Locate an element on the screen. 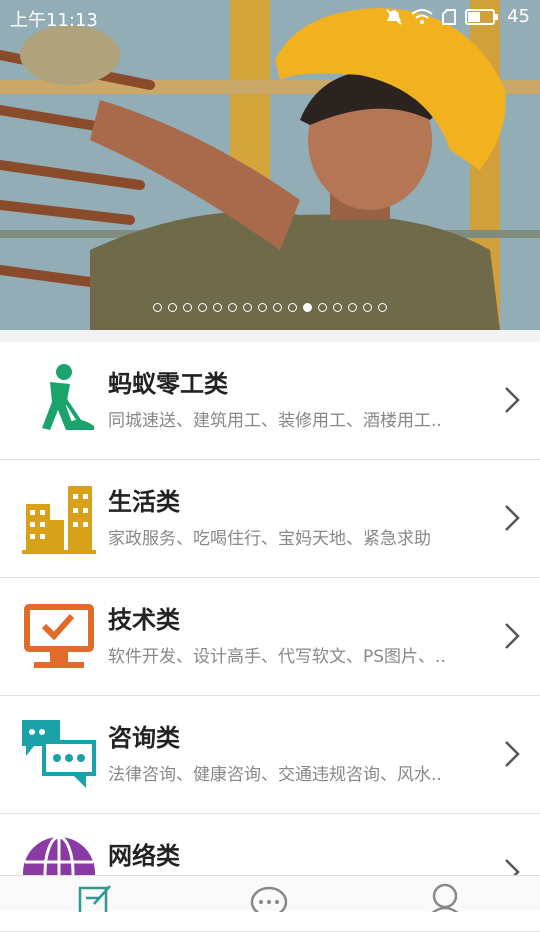 The height and width of the screenshot is (932, 540). category-title: 技术类 is located at coordinates (144, 620).